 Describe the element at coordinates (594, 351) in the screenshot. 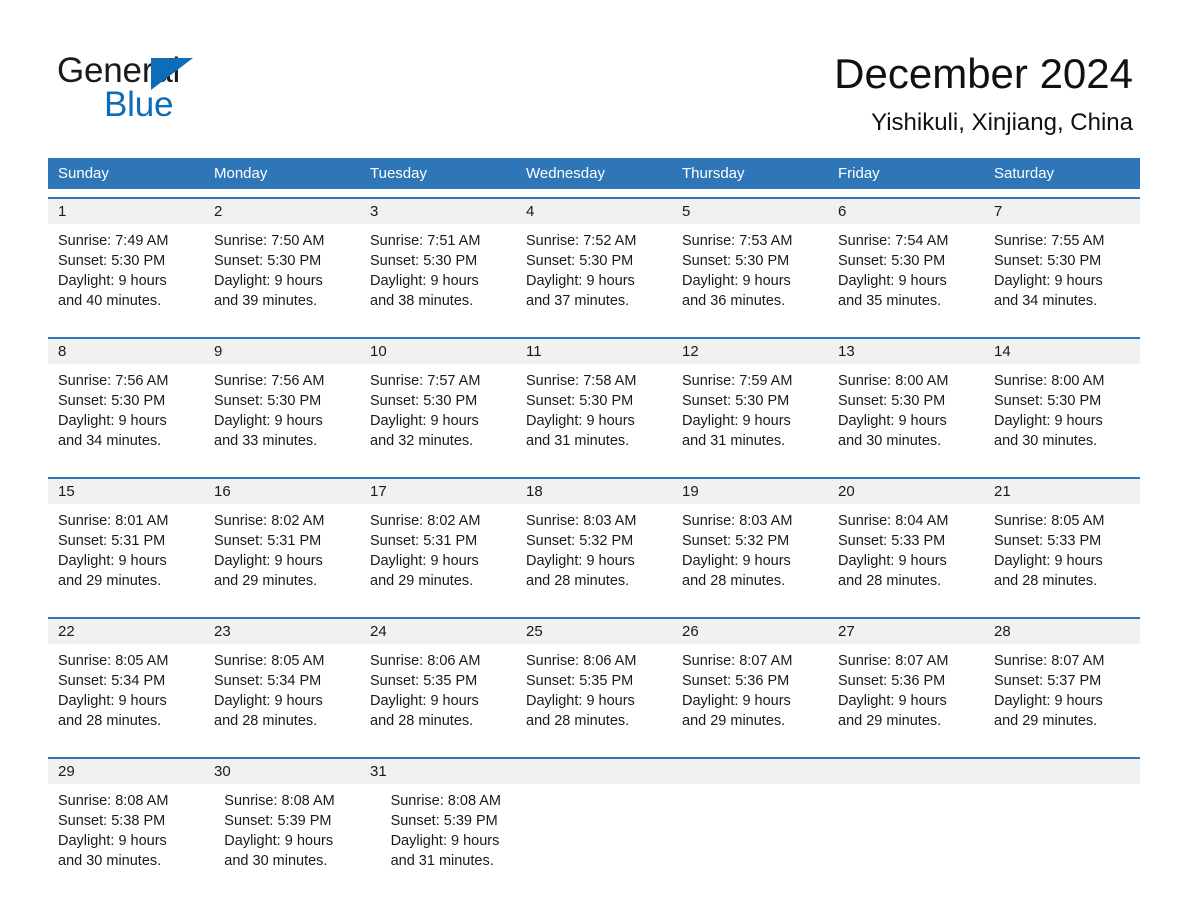

I see `day-number: 11` at that location.